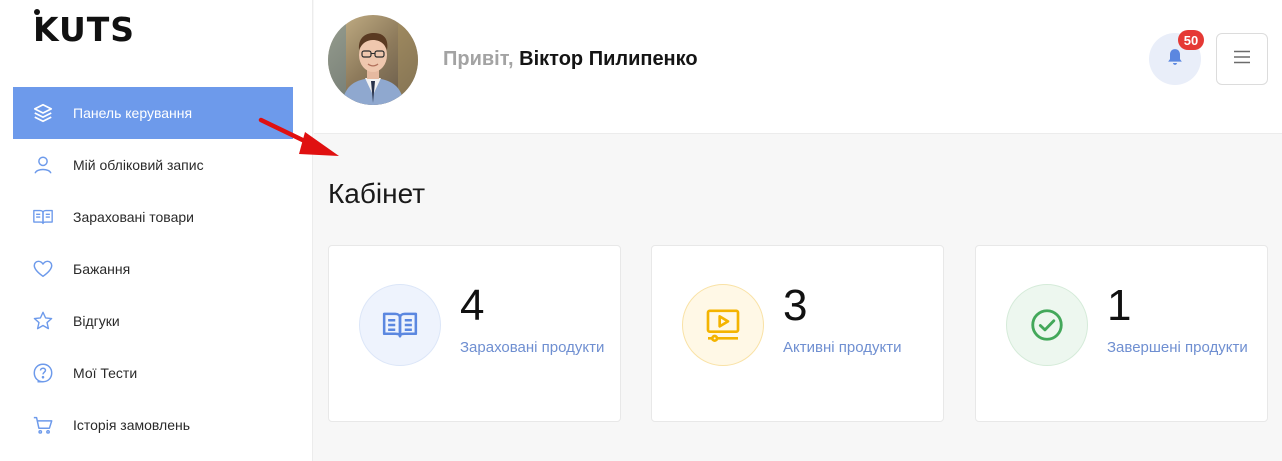 This screenshot has width=1282, height=461. I want to click on sidebar-item-account: Мій обліковий запис, so click(153, 165).